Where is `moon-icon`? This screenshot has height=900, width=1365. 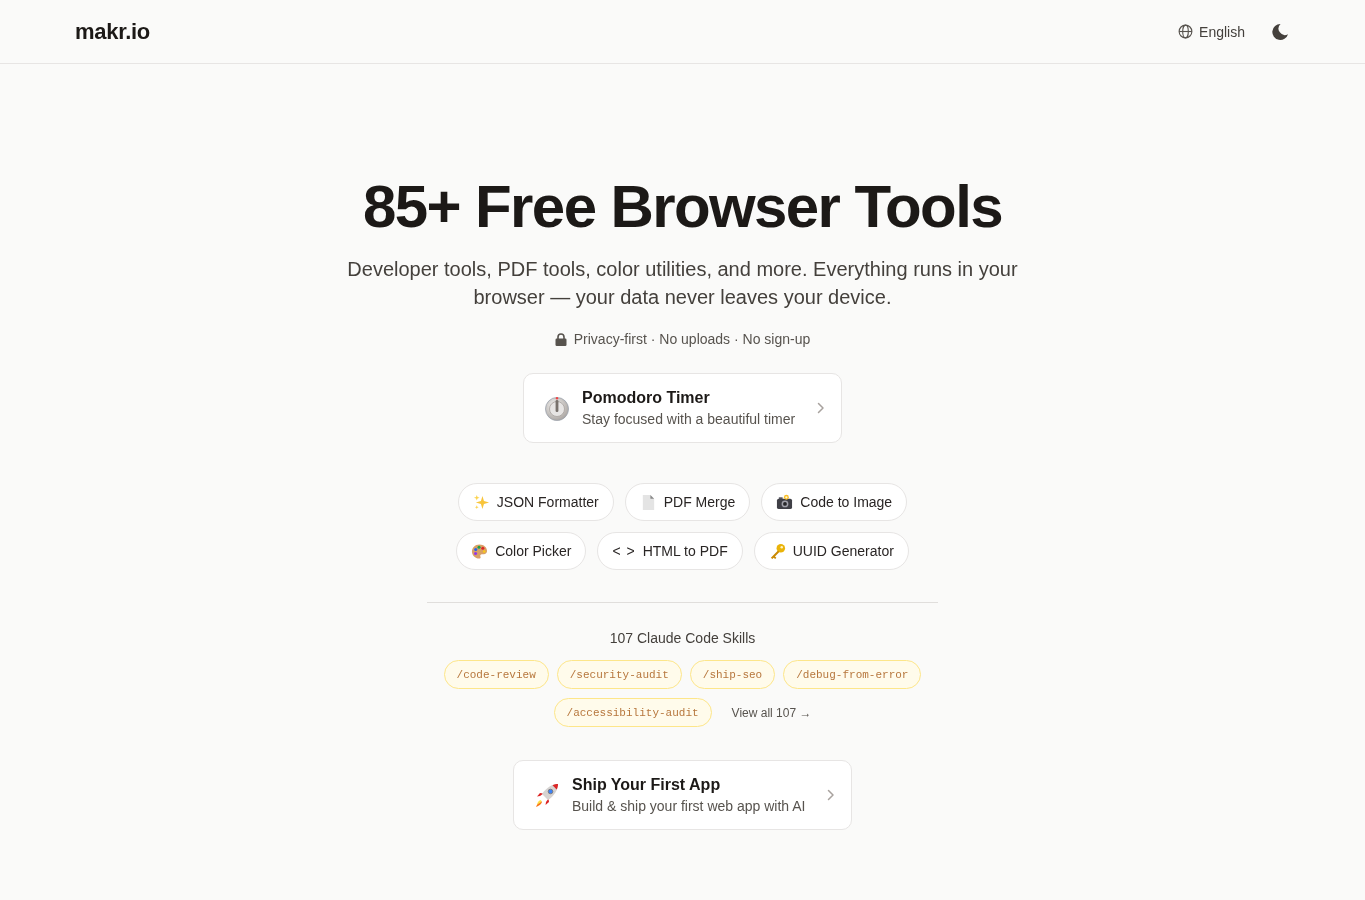 moon-icon is located at coordinates (1280, 31).